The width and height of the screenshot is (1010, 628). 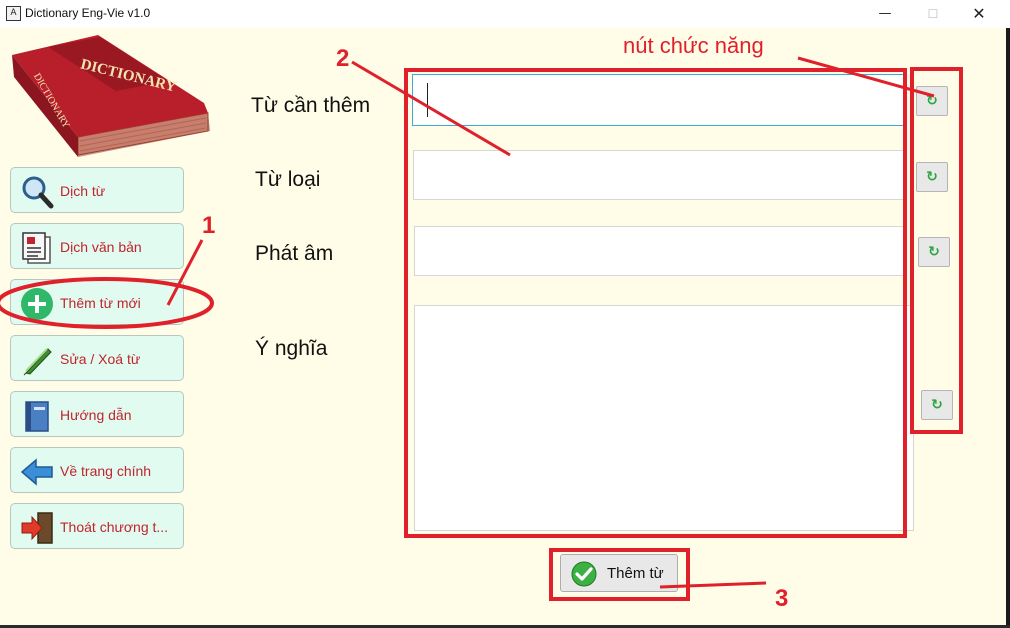 I want to click on annotation-number-1: 1, so click(x=209, y=225).